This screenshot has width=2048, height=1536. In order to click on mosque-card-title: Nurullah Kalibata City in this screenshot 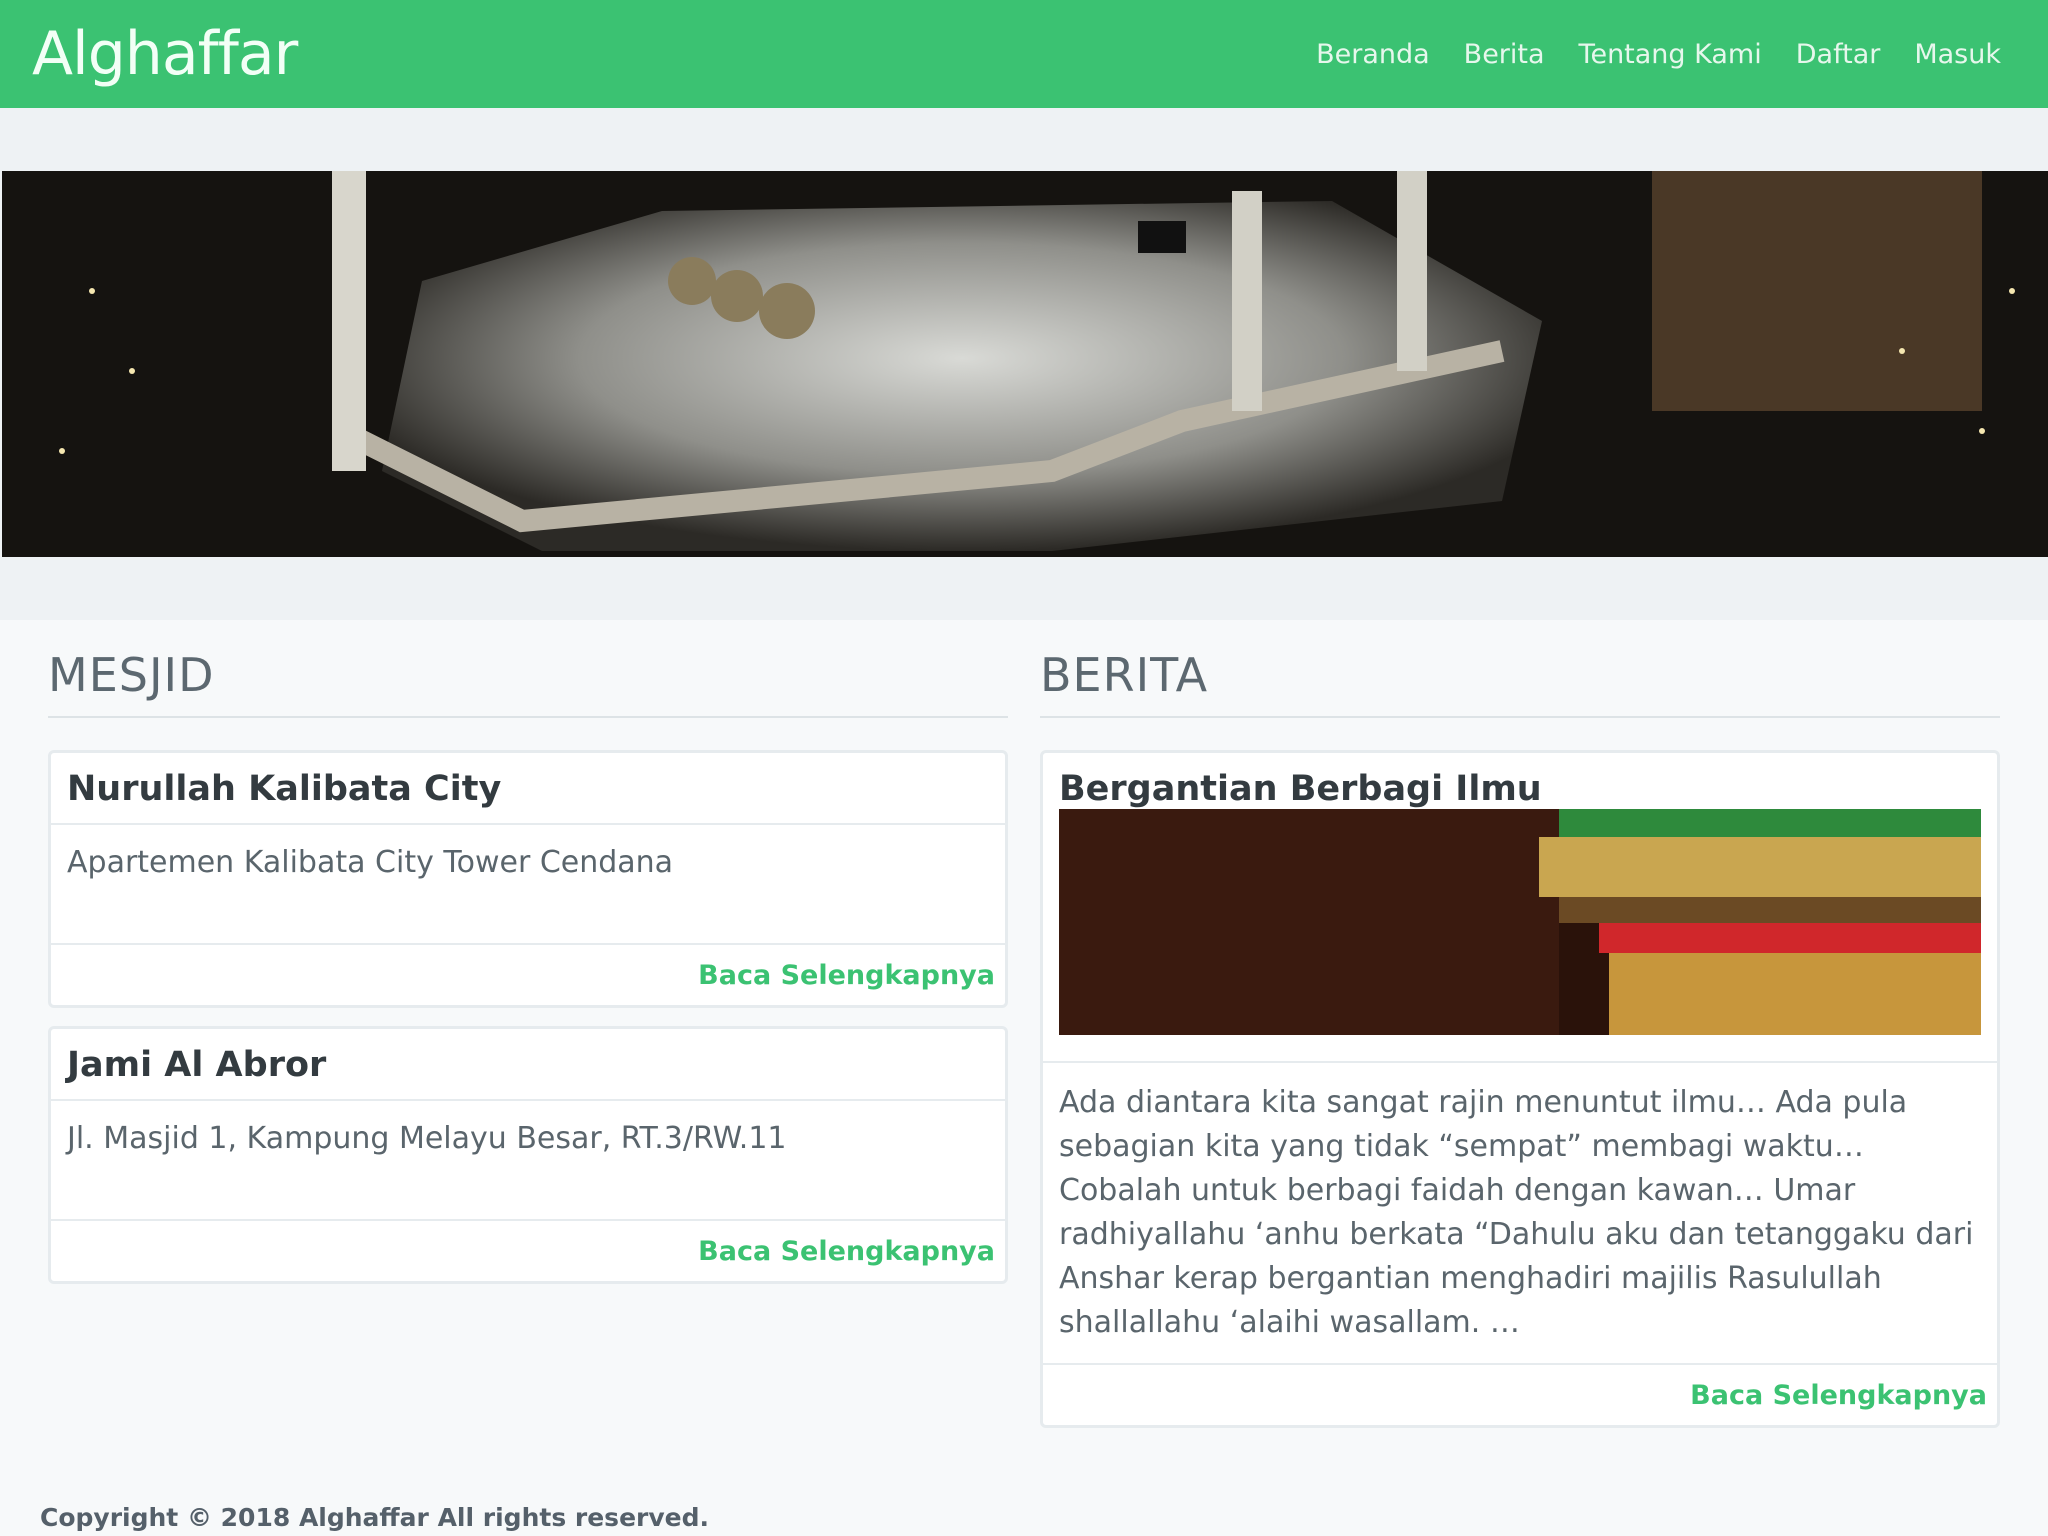, I will do `click(528, 789)`.